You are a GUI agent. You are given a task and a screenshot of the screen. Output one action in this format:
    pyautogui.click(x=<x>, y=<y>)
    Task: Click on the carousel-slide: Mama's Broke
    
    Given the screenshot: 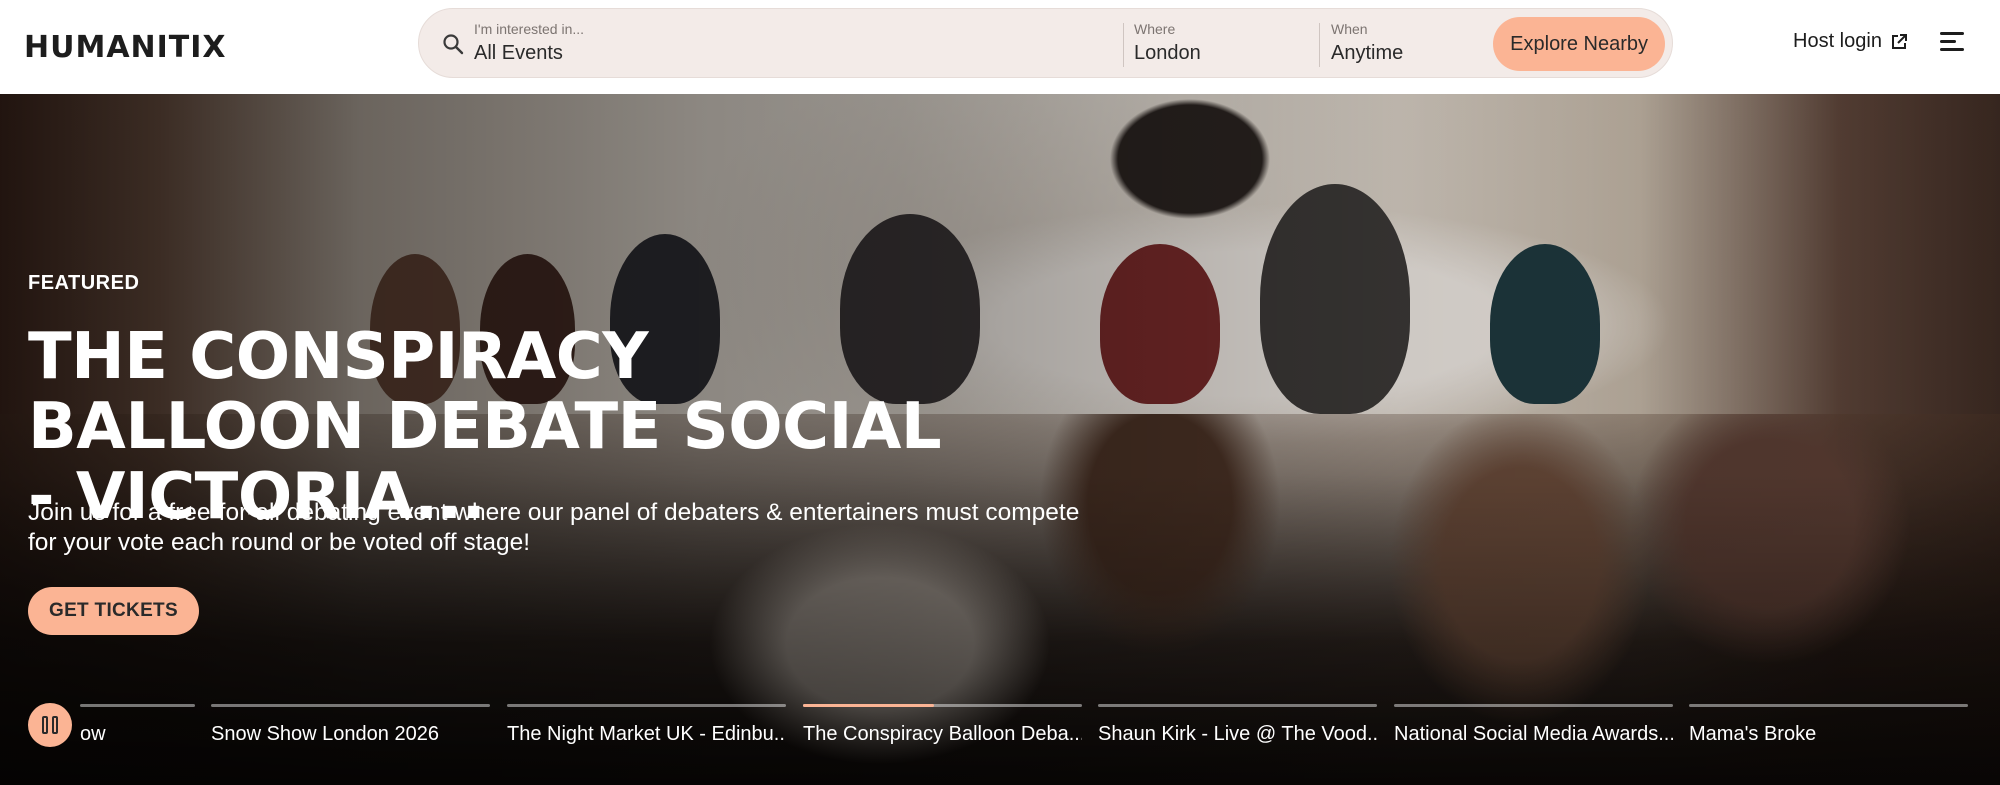 What is the action you would take?
    pyautogui.click(x=1828, y=725)
    